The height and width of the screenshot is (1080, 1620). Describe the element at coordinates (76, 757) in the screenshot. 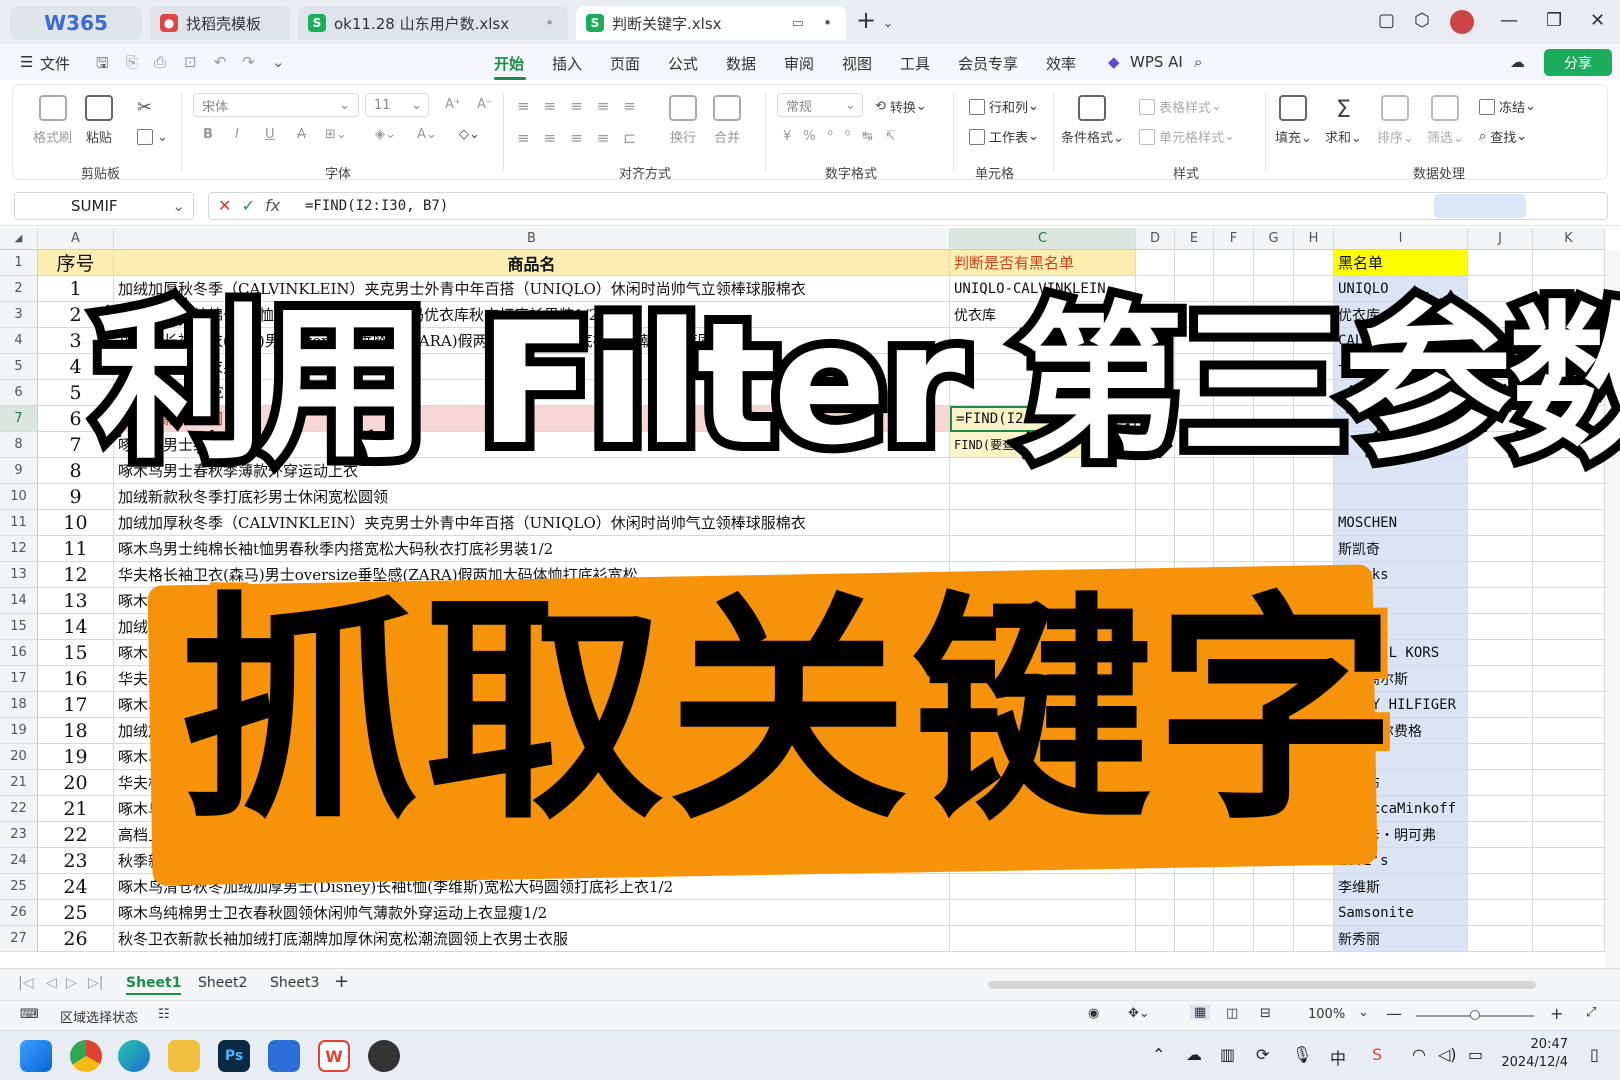

I see `seq-cell: 19` at that location.